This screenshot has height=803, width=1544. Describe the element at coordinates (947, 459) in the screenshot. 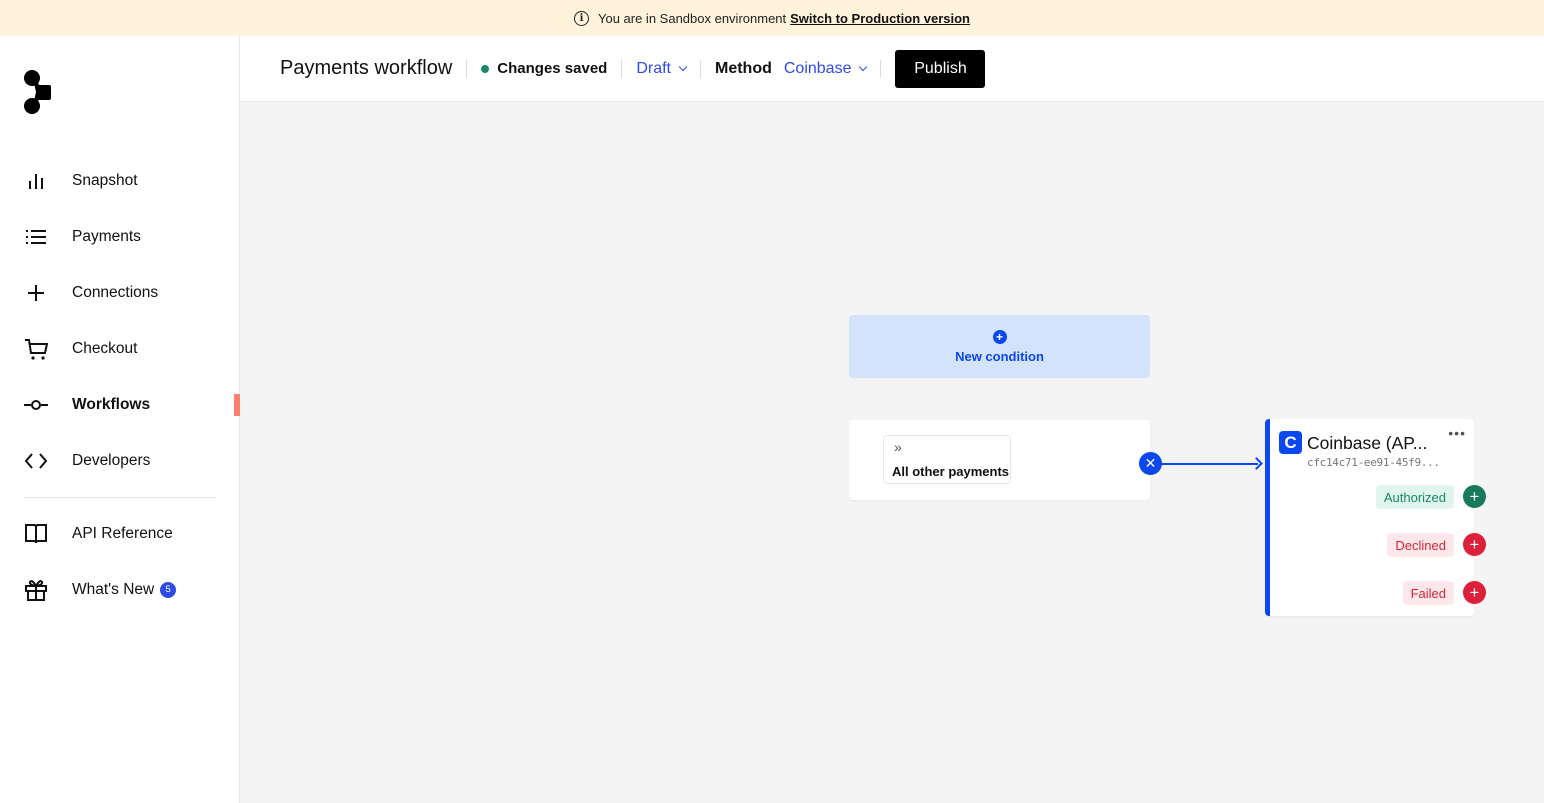

I see `condition-chip: » All other payments` at that location.